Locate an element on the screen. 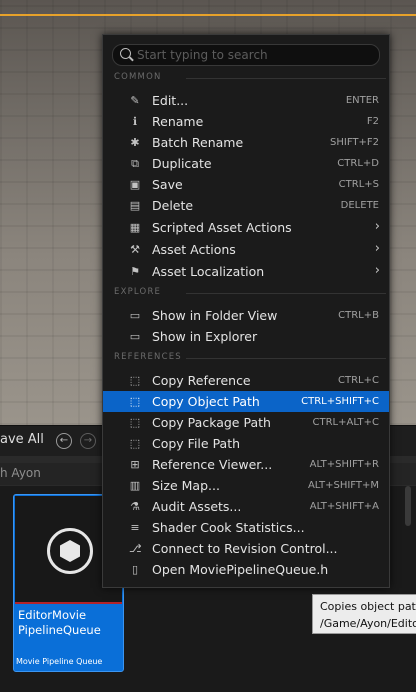  duplicate-icon: ⧉ is located at coordinates (135, 163).